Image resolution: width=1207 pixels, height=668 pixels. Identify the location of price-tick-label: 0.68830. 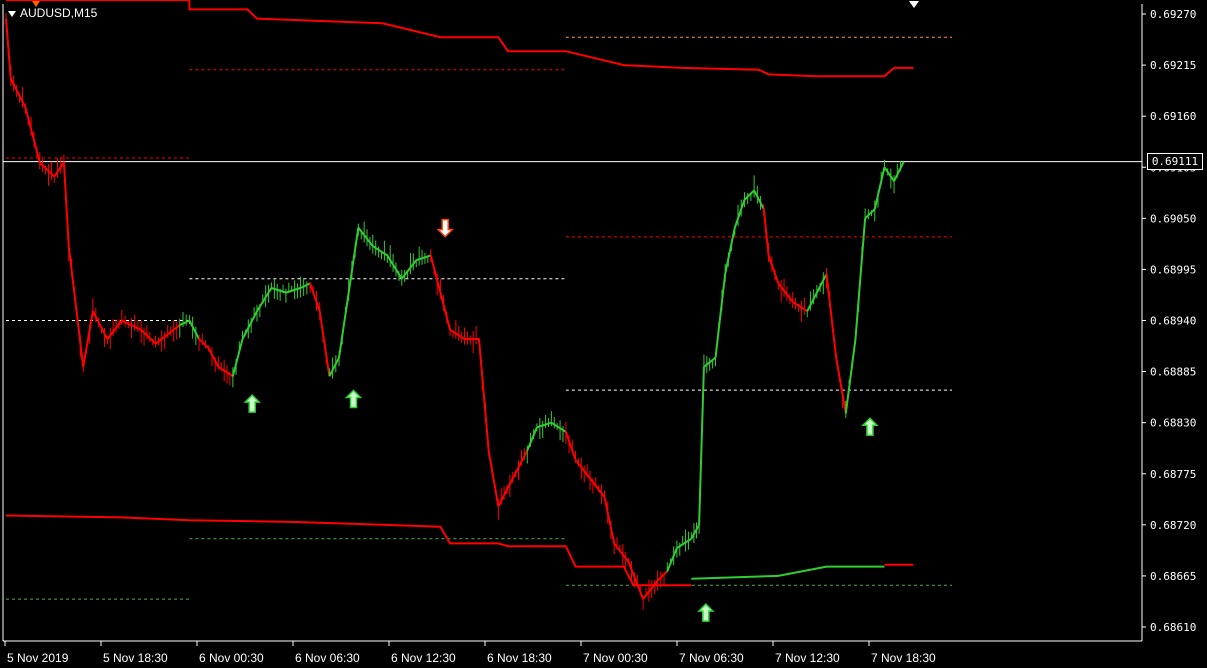
(1173, 423).